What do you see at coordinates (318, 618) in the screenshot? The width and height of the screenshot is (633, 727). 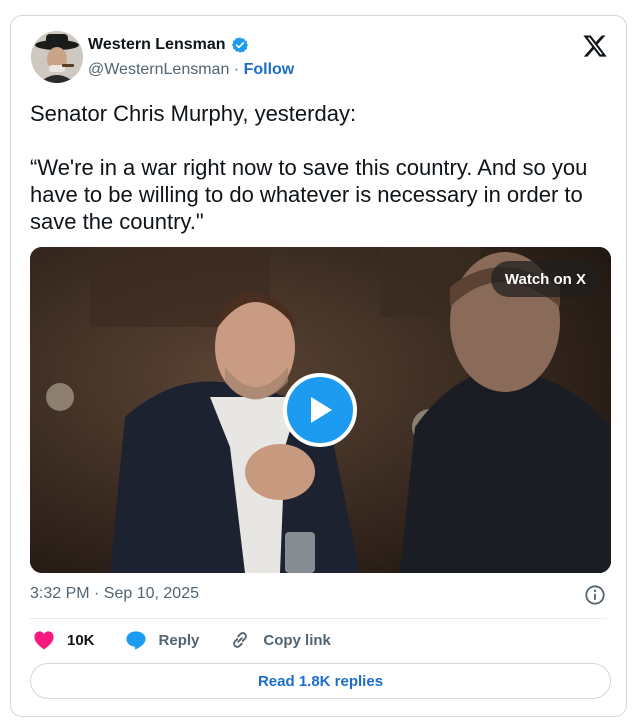 I see `divider` at bounding box center [318, 618].